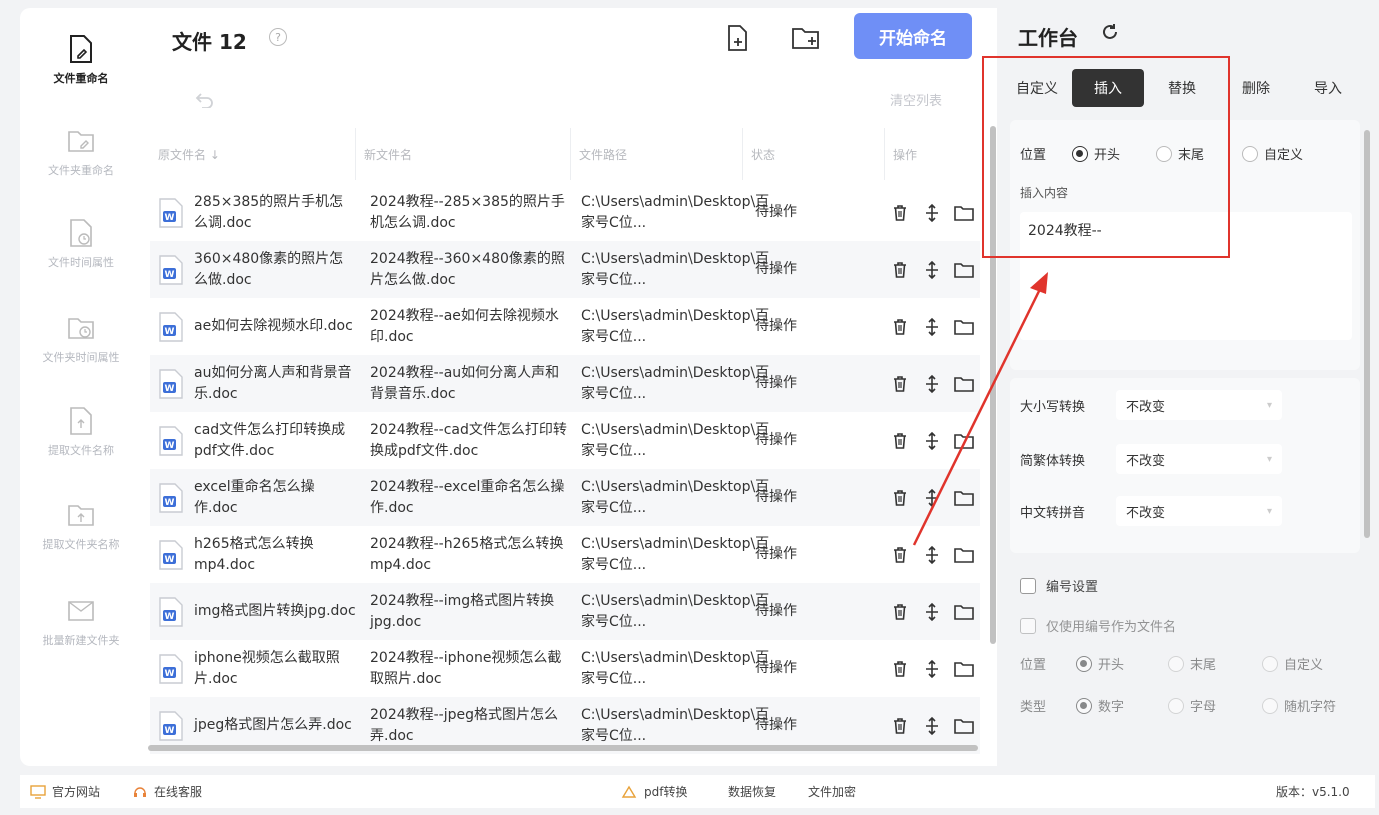 The width and height of the screenshot is (1379, 815). What do you see at coordinates (1215, 705) in the screenshot?
I see `number-type-letter: 字母` at bounding box center [1215, 705].